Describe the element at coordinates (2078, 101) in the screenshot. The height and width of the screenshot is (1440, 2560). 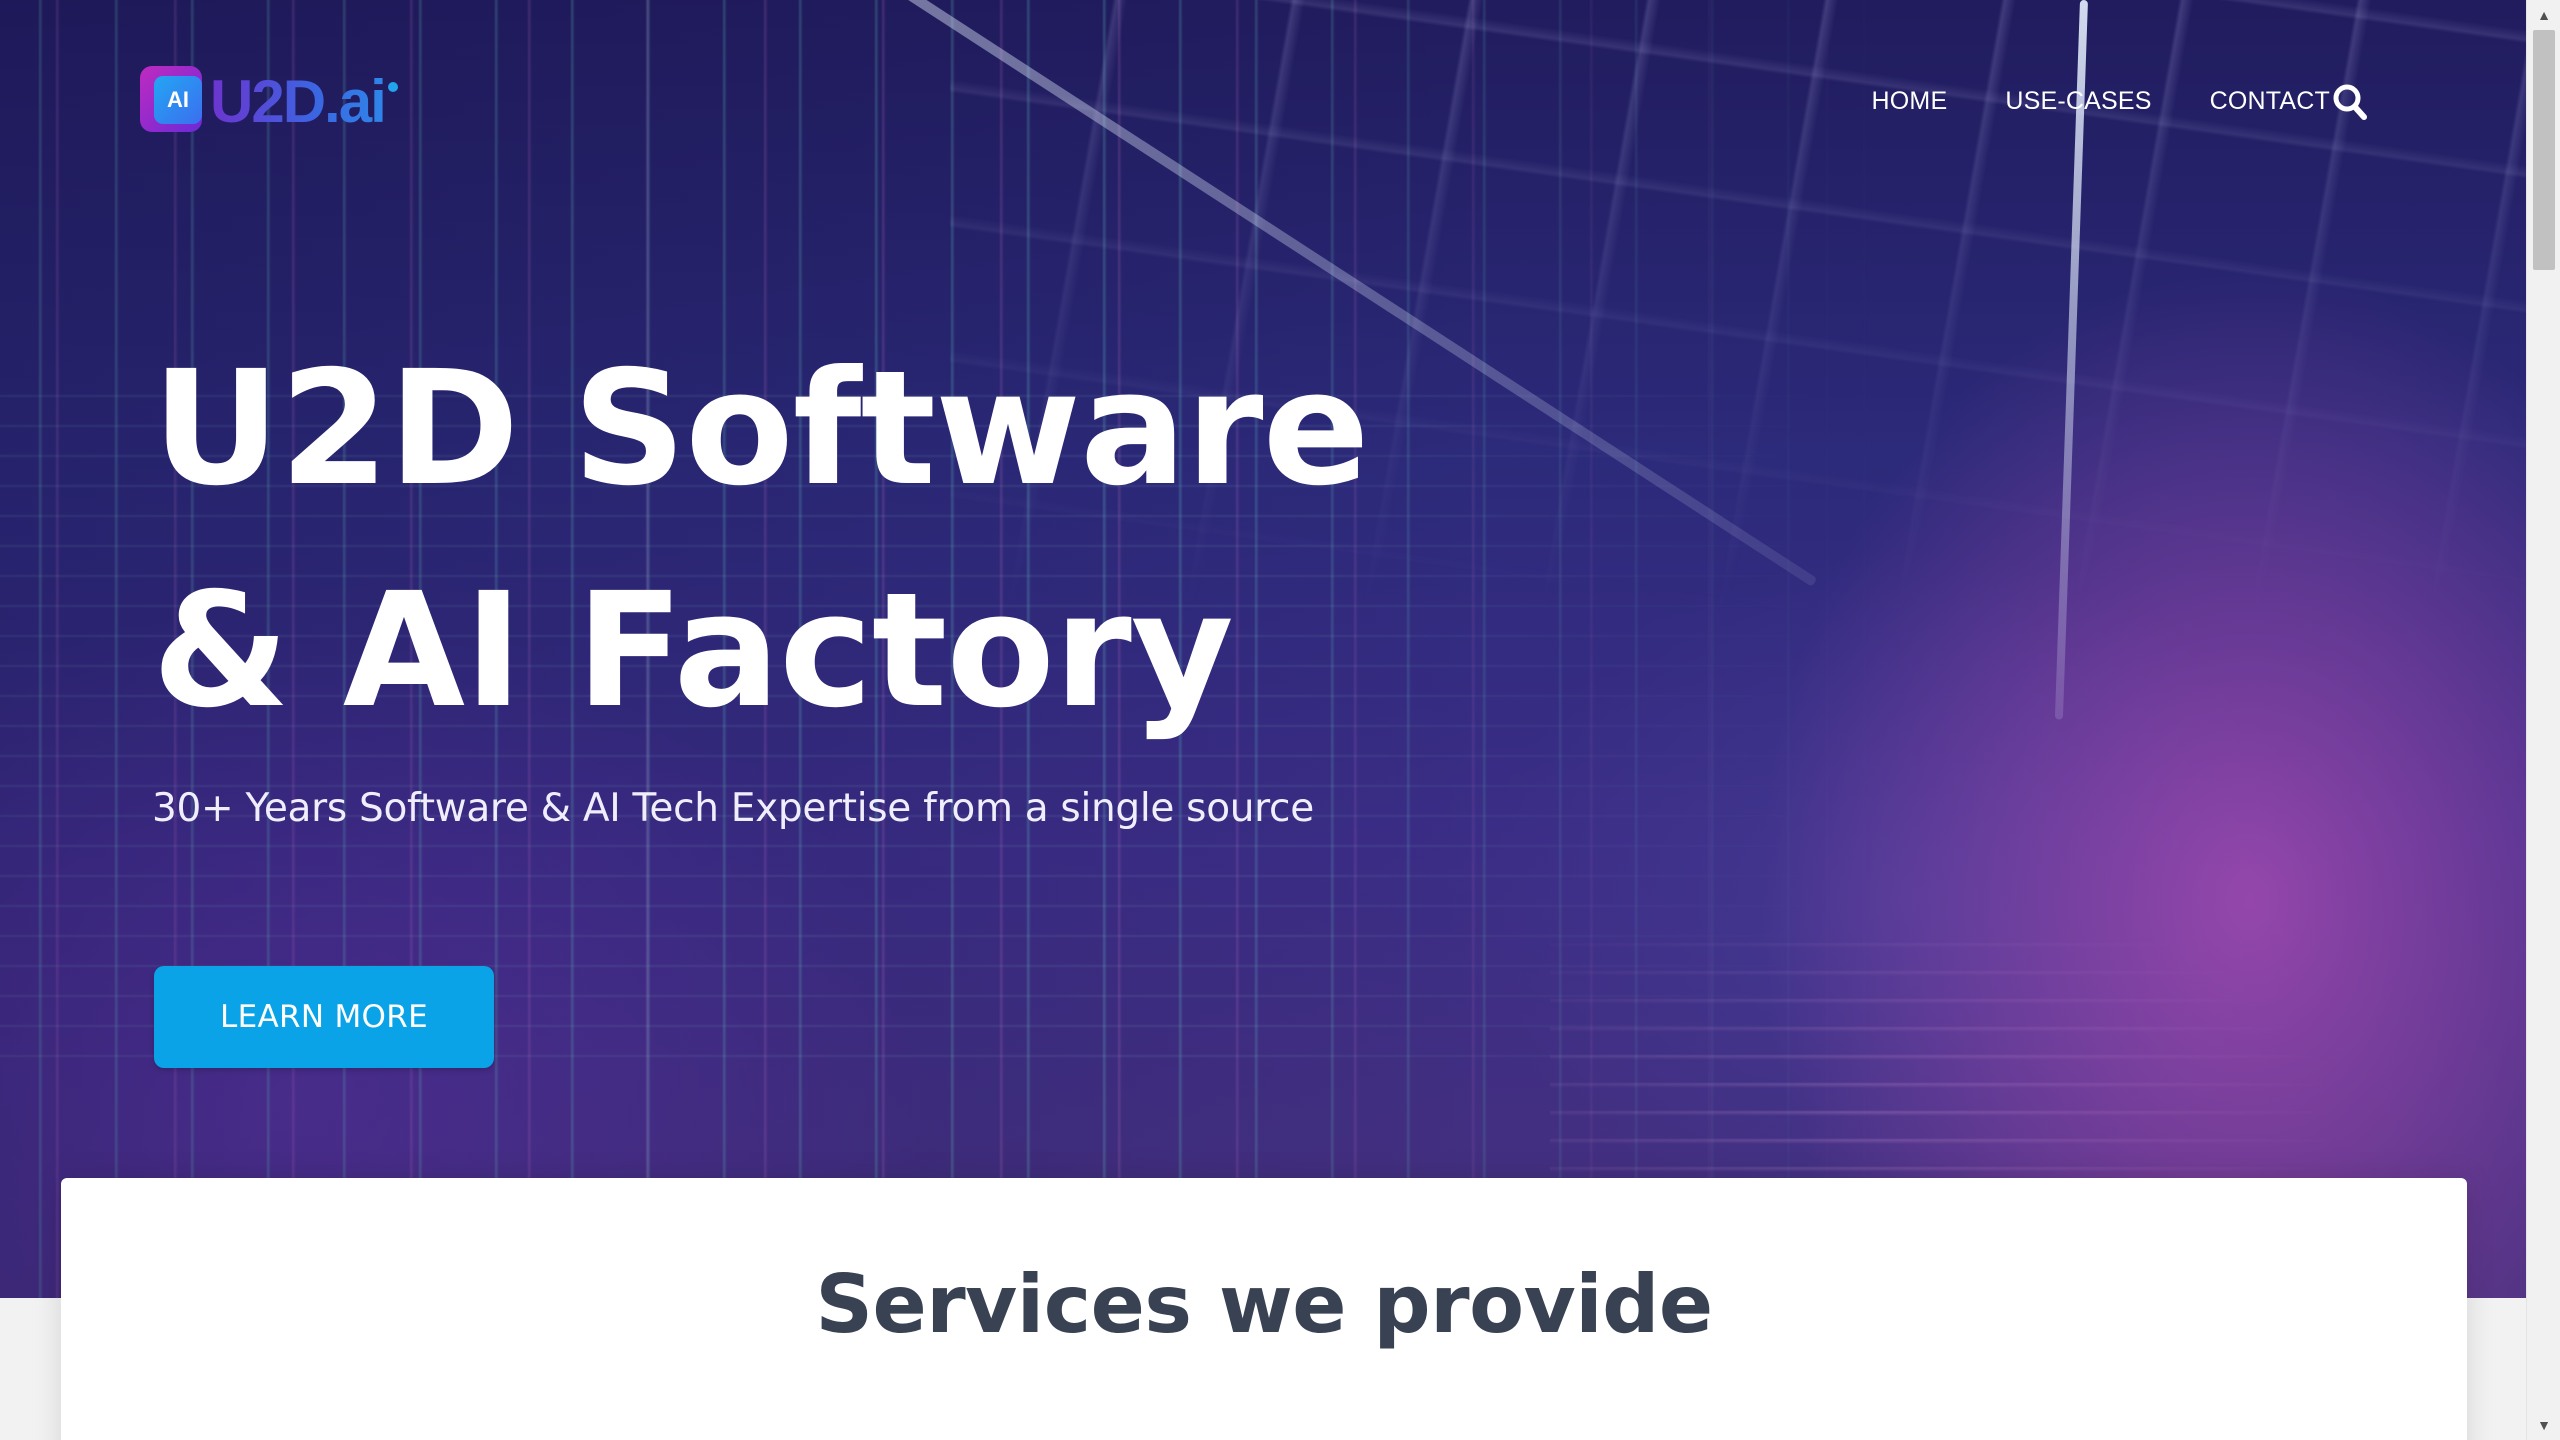
I see `nav-item-use-cases: USE-CASES` at that location.